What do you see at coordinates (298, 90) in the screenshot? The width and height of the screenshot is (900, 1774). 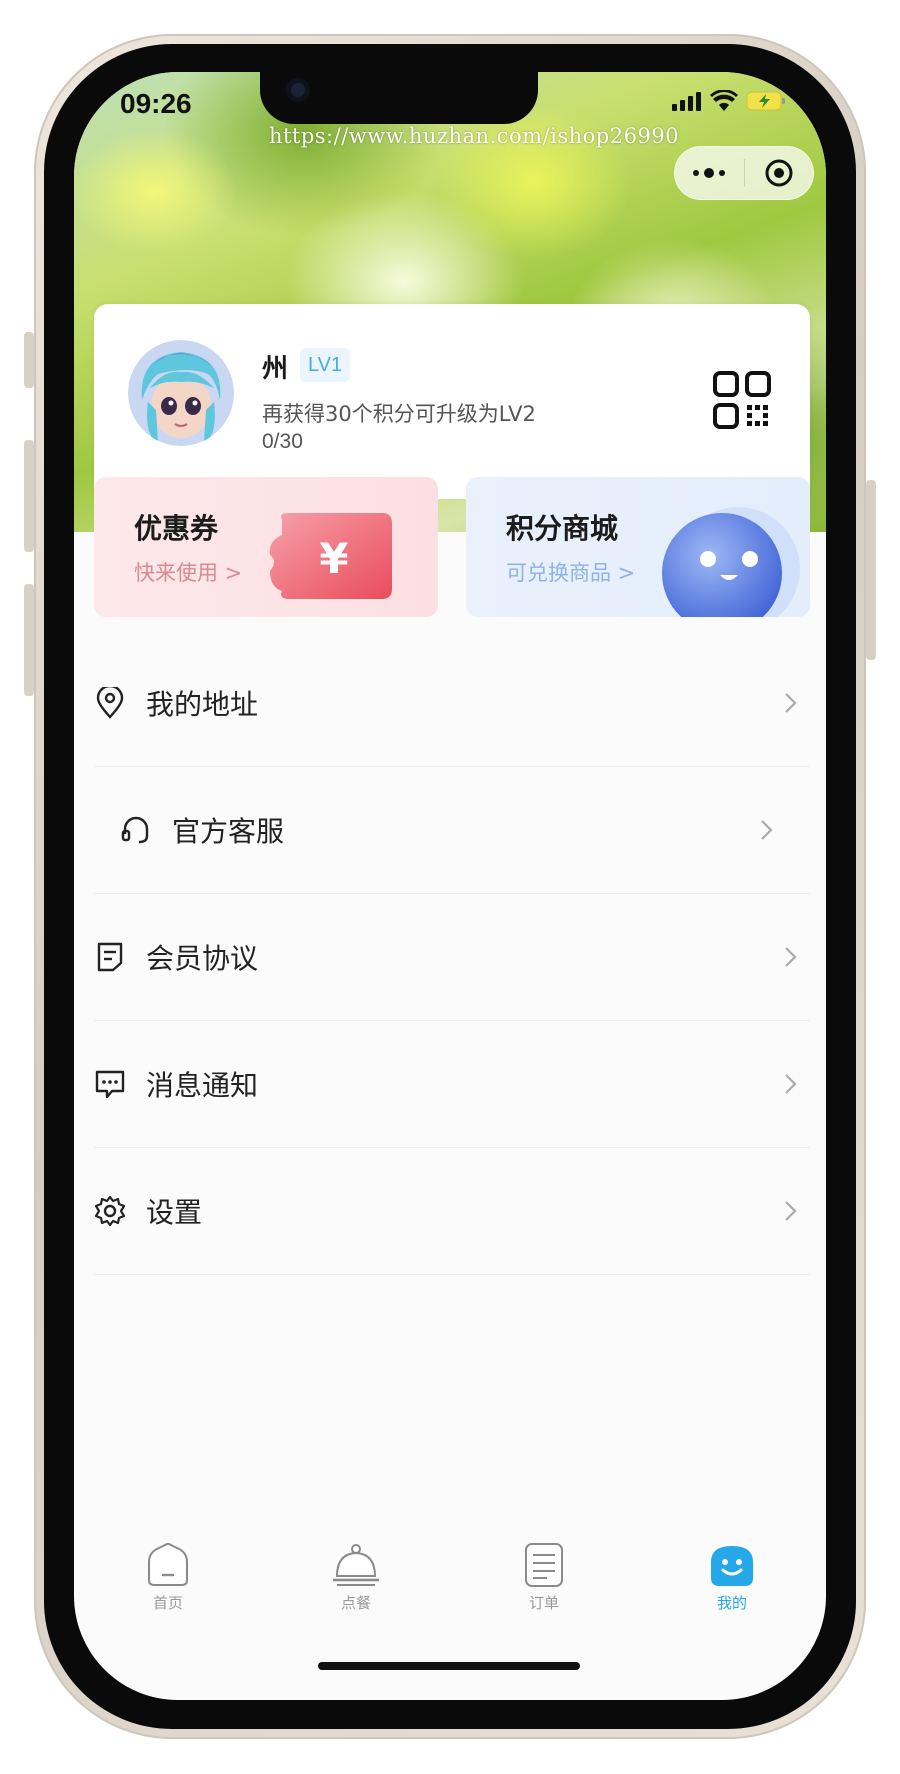 I see `camera-icon` at bounding box center [298, 90].